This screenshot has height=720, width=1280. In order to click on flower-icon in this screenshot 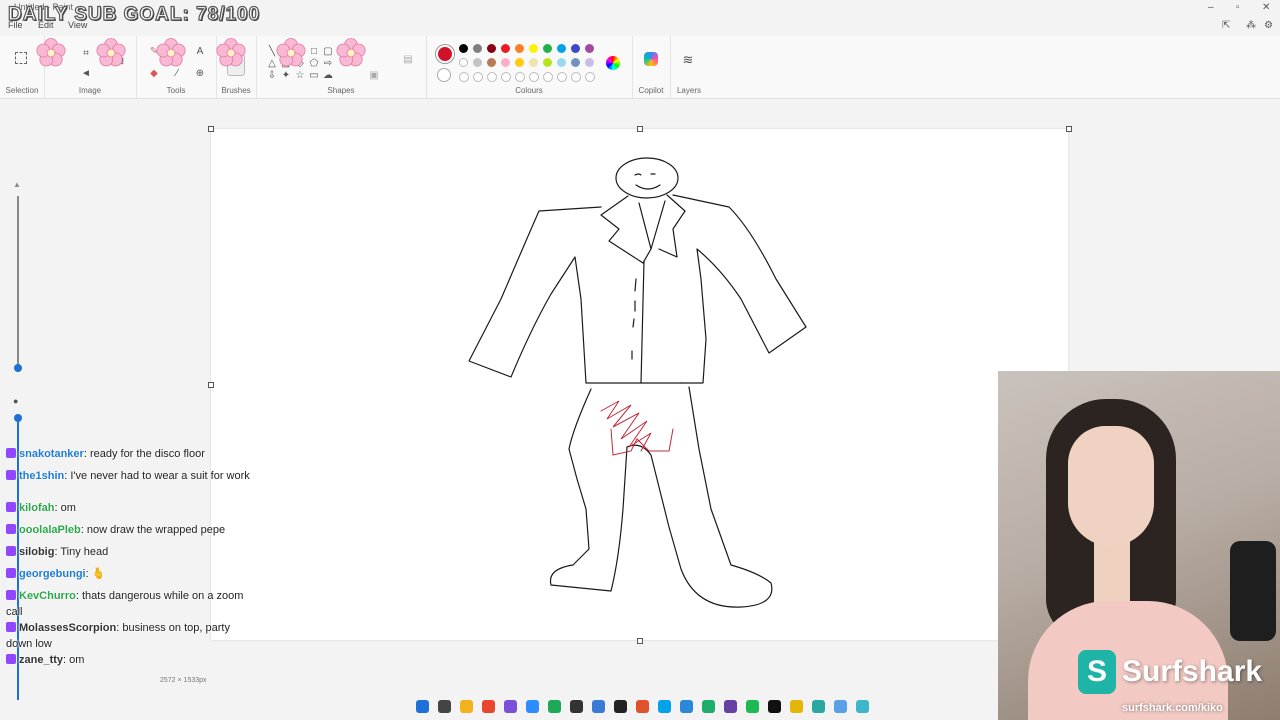, I will do `click(51, 52)`.